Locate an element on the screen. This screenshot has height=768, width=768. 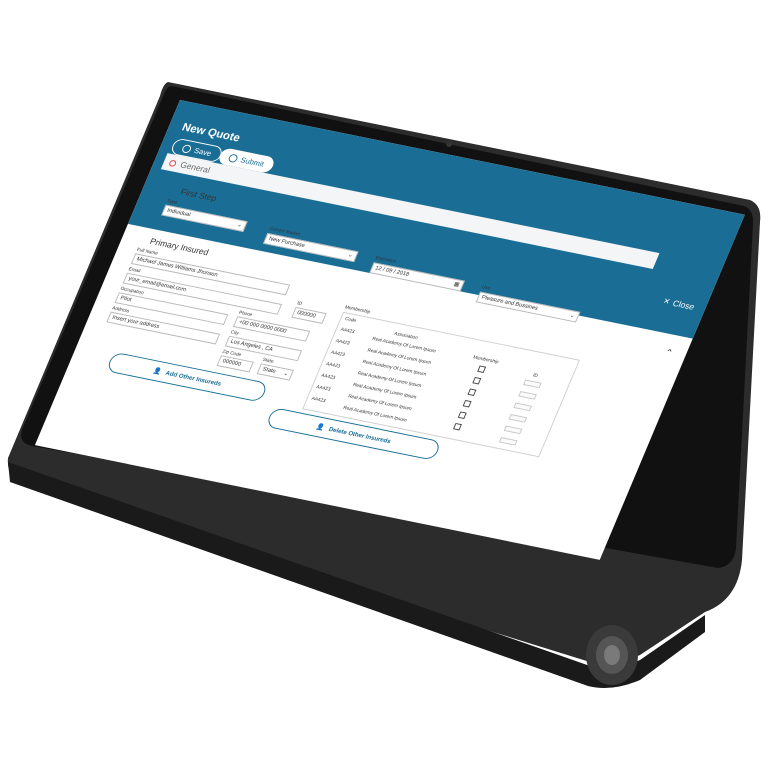
id-input: 000000 is located at coordinates (309, 315).